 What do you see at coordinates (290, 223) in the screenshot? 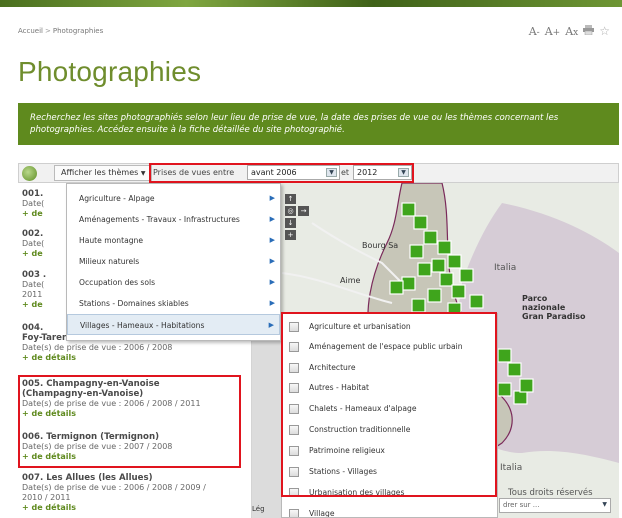
I see `pan-down-icon: ↓` at bounding box center [290, 223].